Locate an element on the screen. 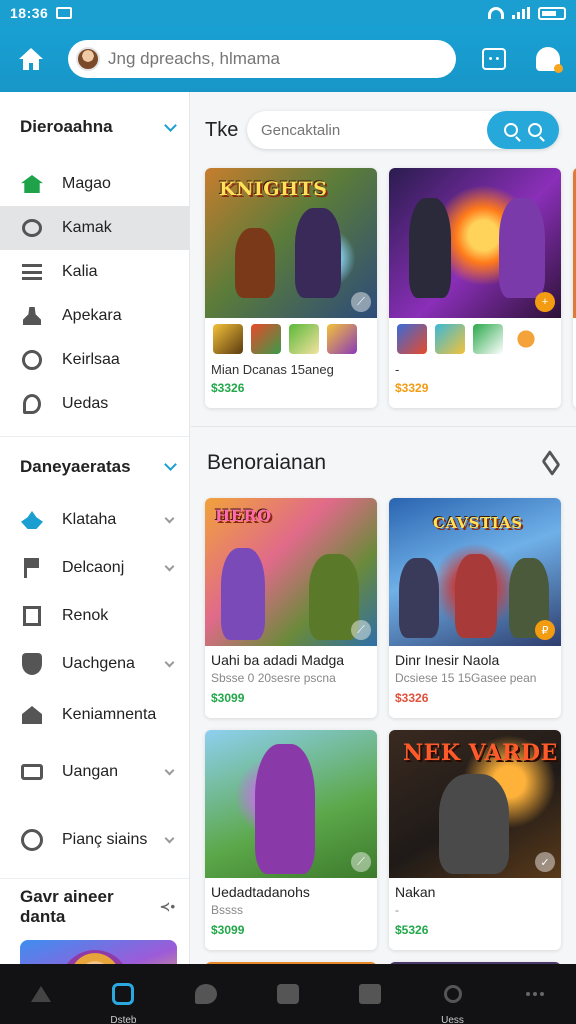 The image size is (576, 1024). person-icon is located at coordinates (32, 316).